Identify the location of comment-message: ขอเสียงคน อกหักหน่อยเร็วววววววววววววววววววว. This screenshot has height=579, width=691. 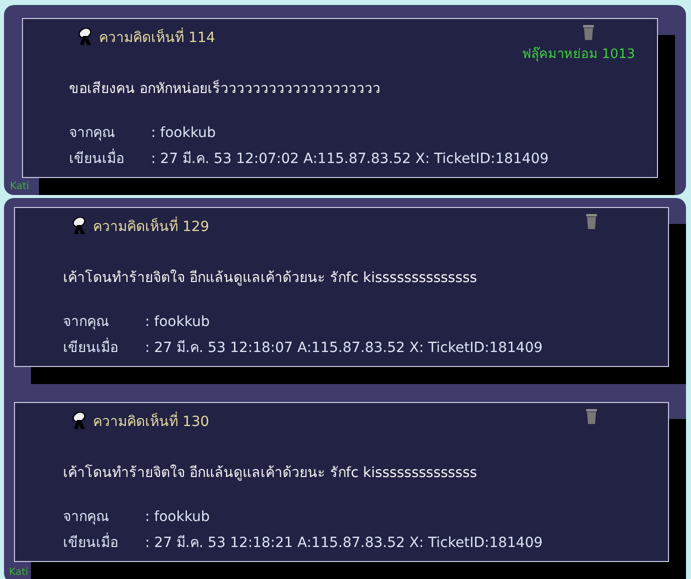
(225, 88).